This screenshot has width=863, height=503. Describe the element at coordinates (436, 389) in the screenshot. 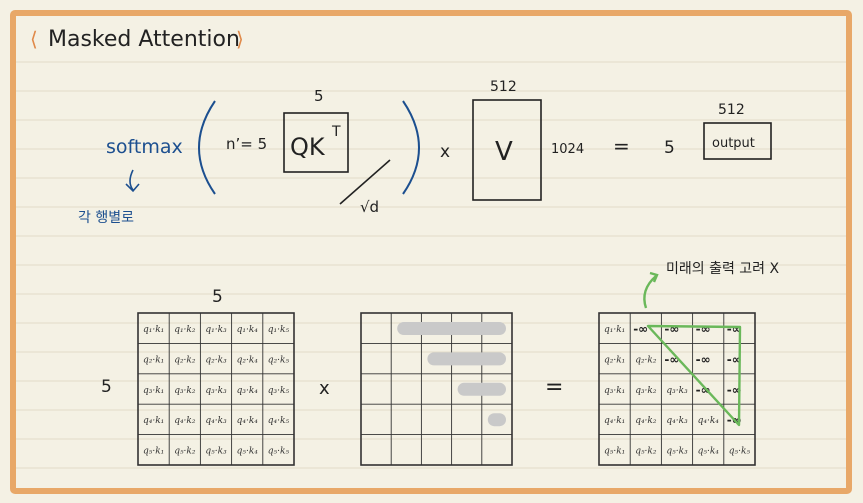

I see `mask-matrix` at that location.